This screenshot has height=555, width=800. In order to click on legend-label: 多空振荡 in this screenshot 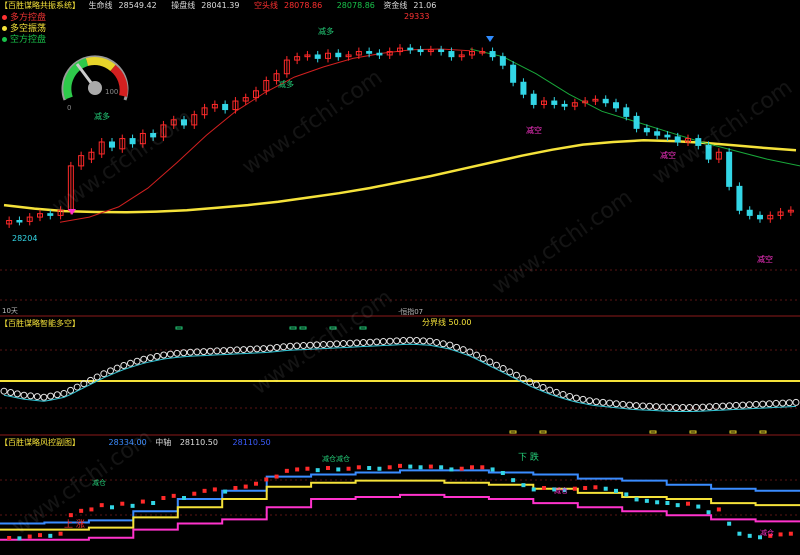, I will do `click(28, 29)`.